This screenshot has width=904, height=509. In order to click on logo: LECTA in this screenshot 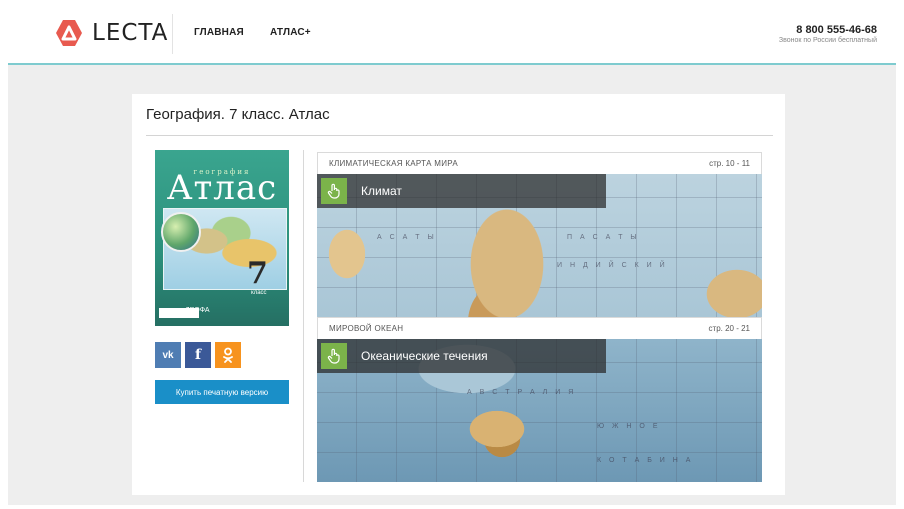, I will do `click(111, 33)`.